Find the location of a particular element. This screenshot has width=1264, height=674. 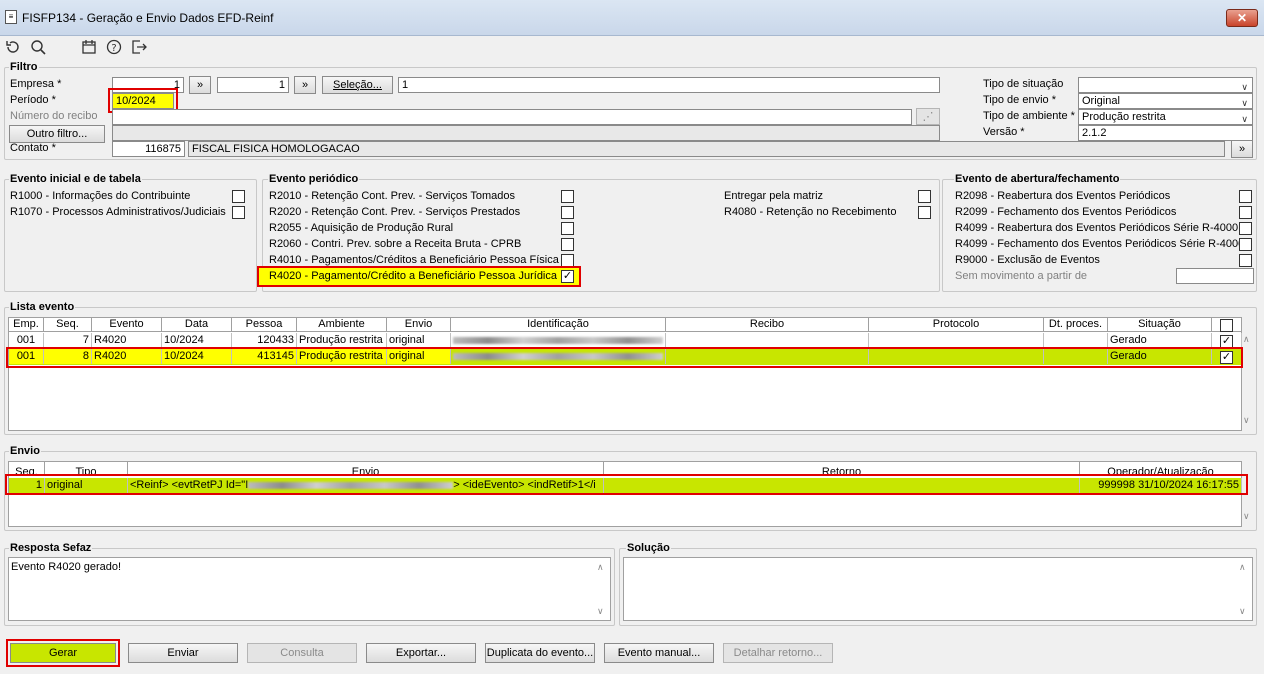

periodo-field: 10/2024 is located at coordinates (143, 101).